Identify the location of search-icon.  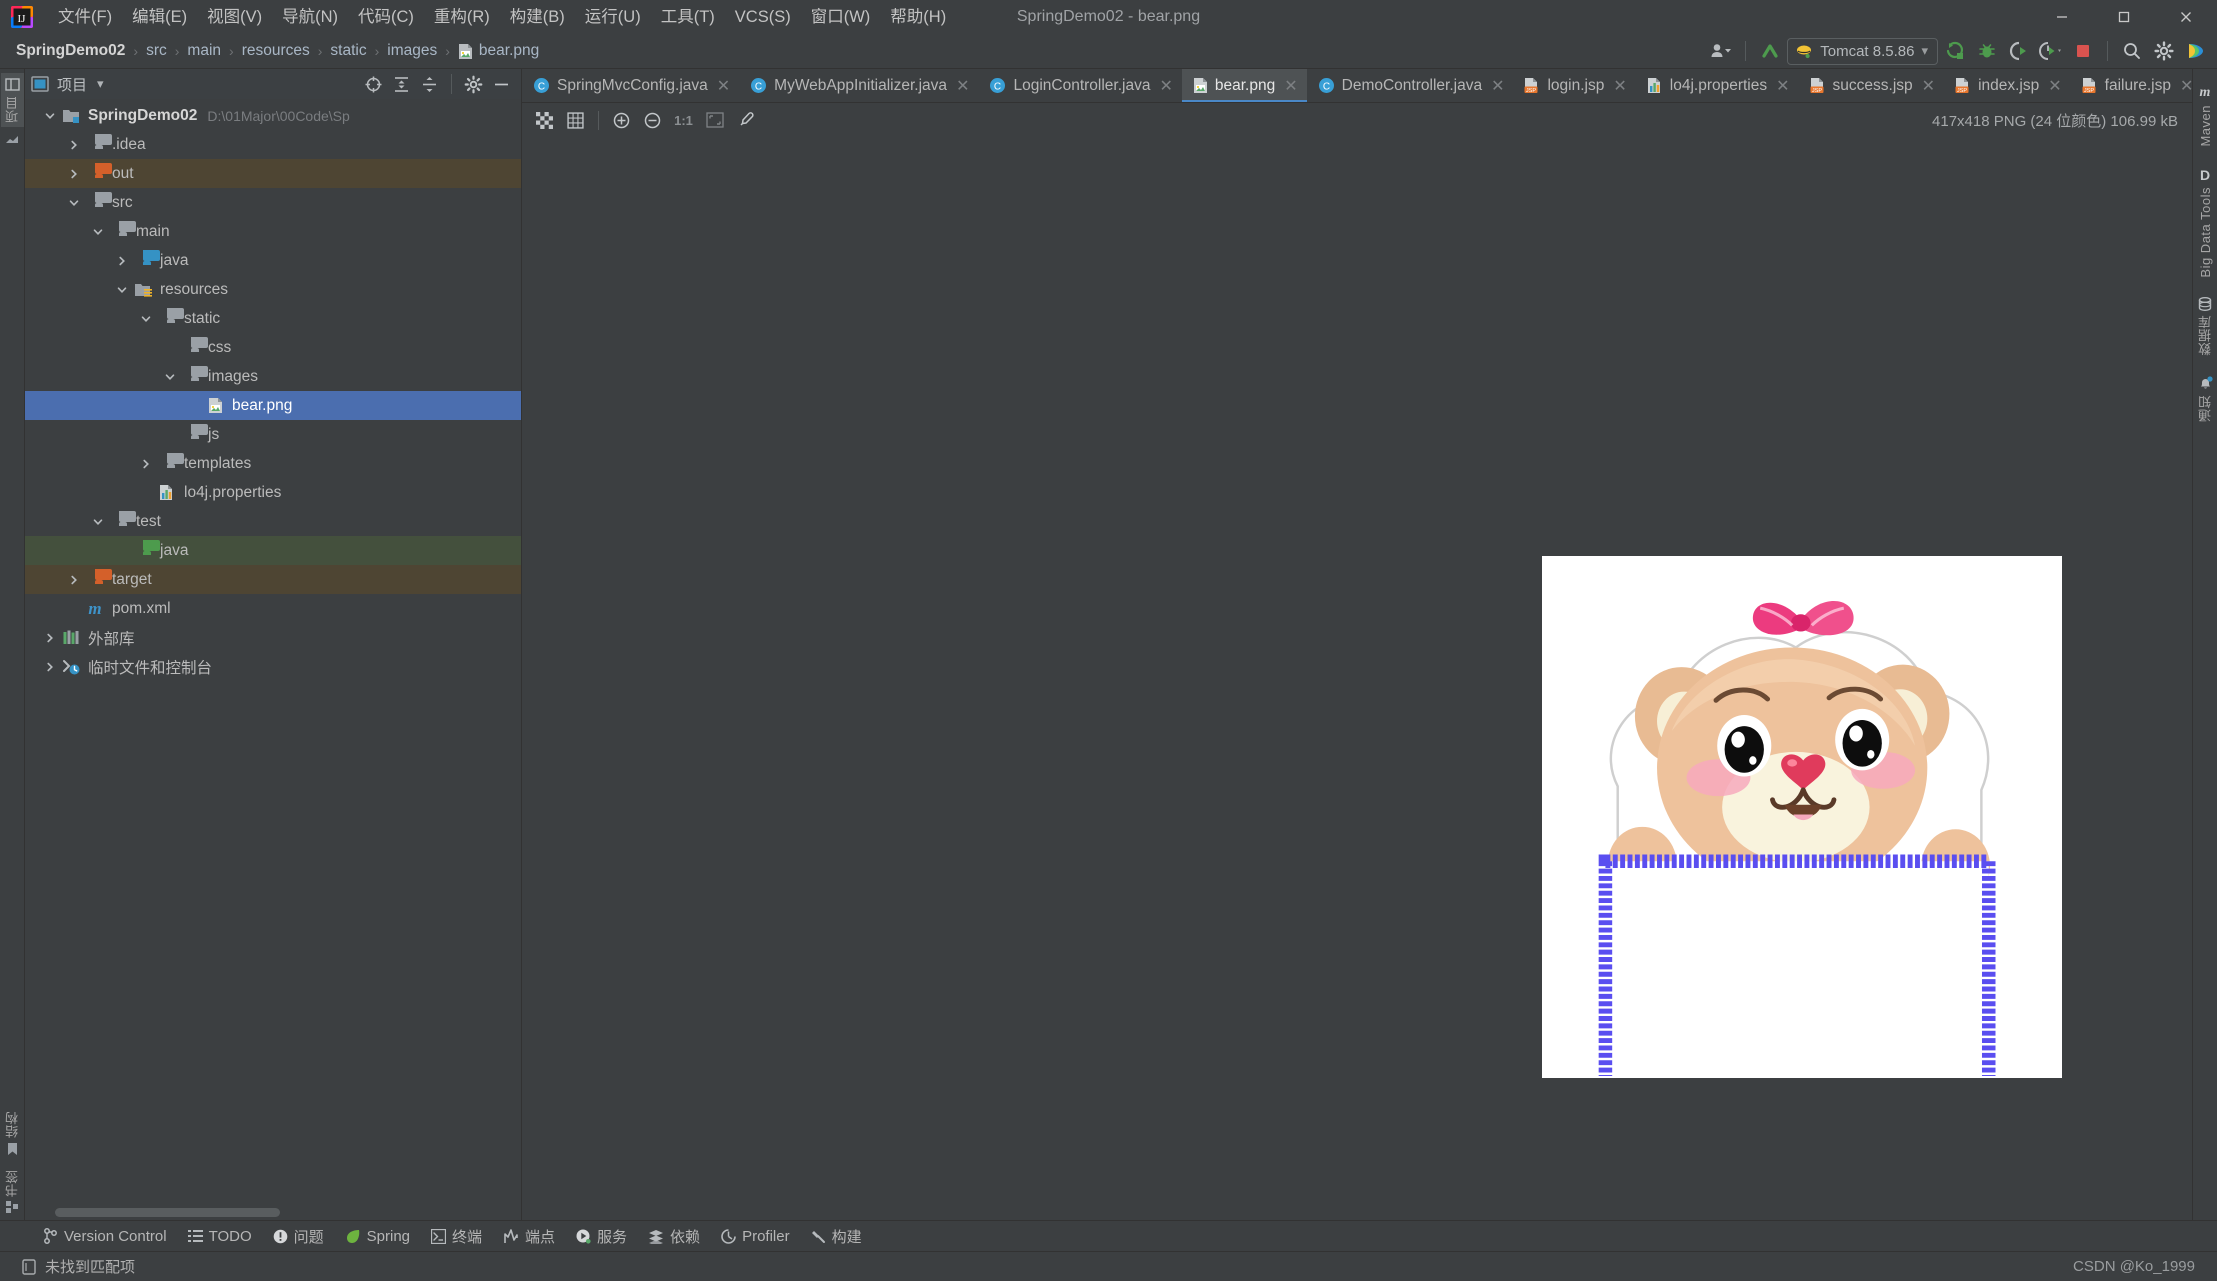
(2132, 51).